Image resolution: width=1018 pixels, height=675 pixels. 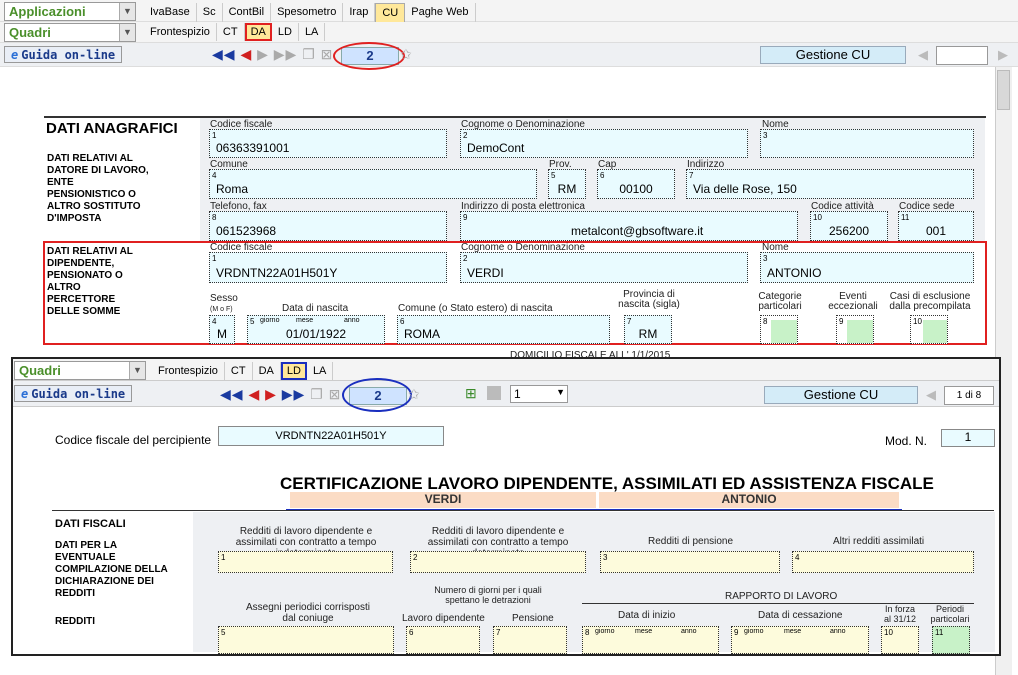 What do you see at coordinates (841, 395) in the screenshot?
I see `overlay-gestione-cu-button: Gestione CU` at bounding box center [841, 395].